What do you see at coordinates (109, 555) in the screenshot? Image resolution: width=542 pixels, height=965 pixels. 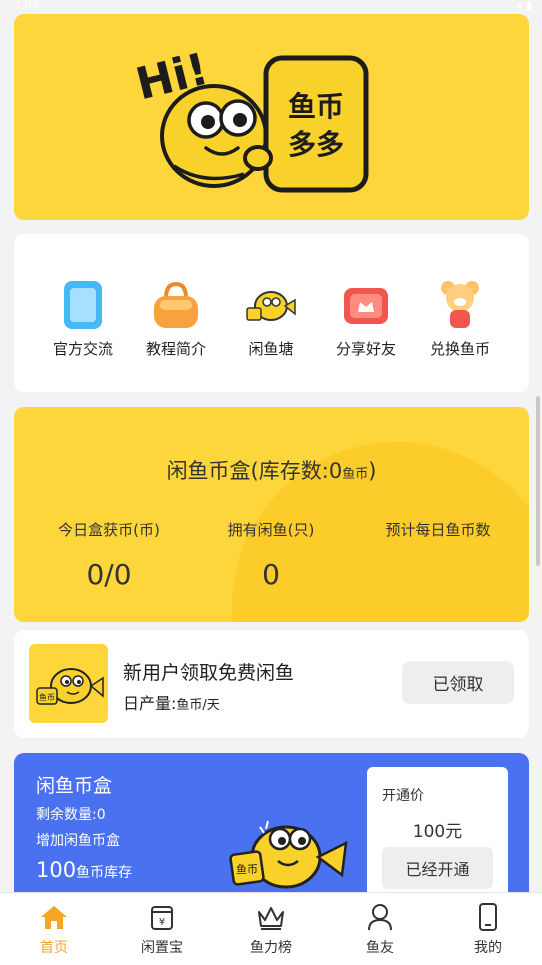 I see `stat-today-coins: 今日盒获币(币) 0/0` at bounding box center [109, 555].